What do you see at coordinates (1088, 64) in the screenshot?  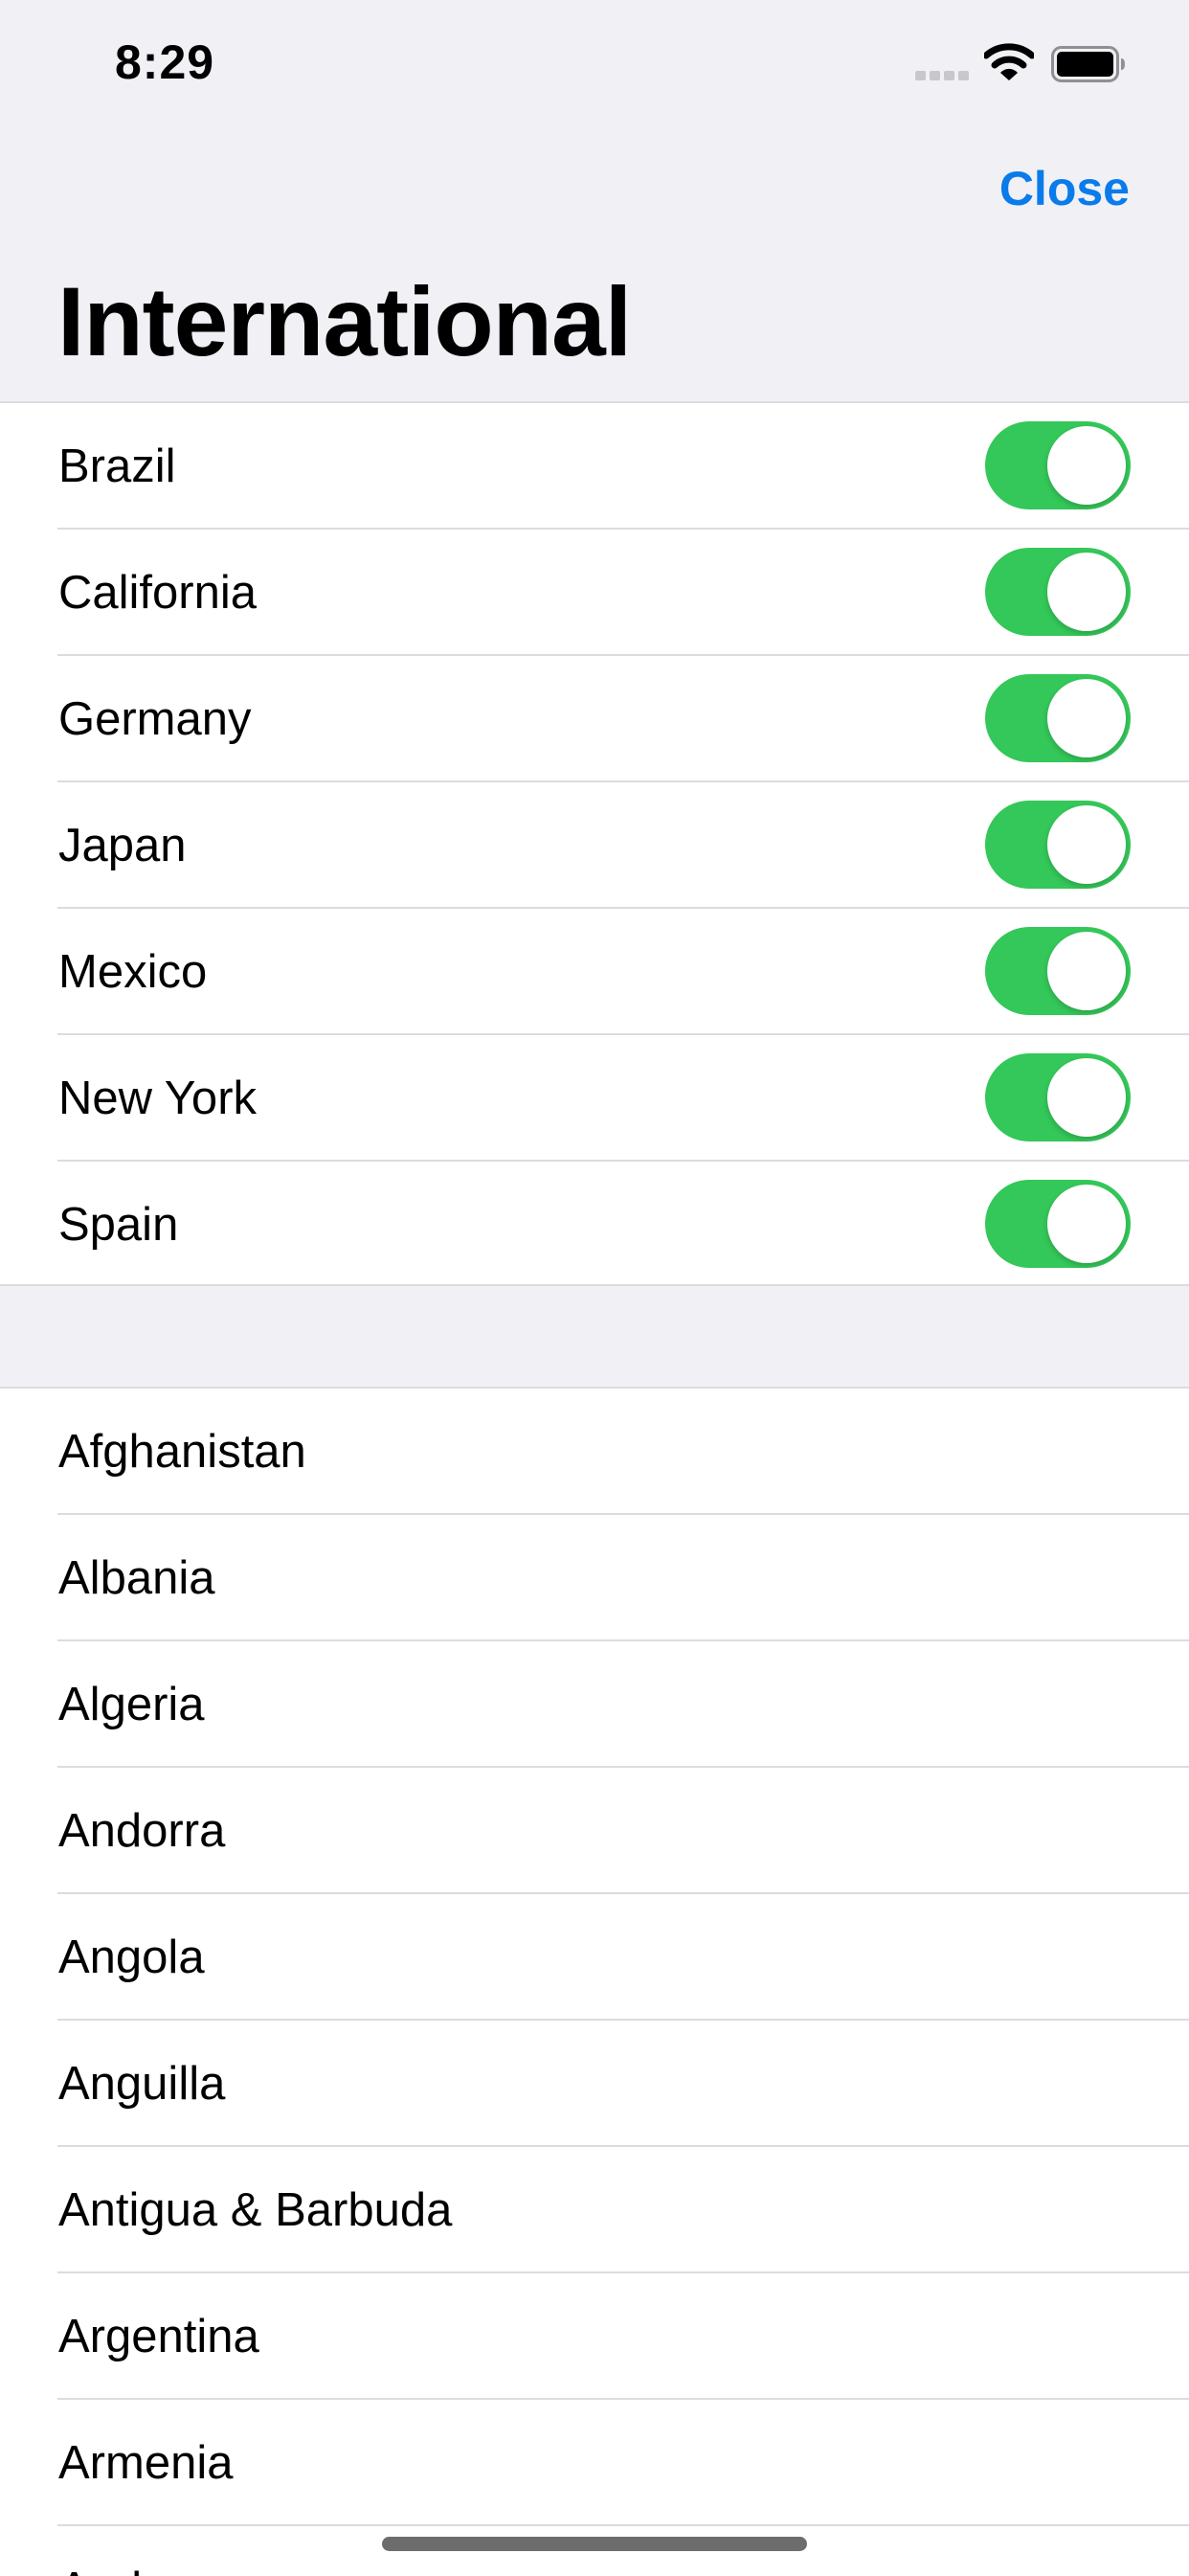 I see `battery-icon` at bounding box center [1088, 64].